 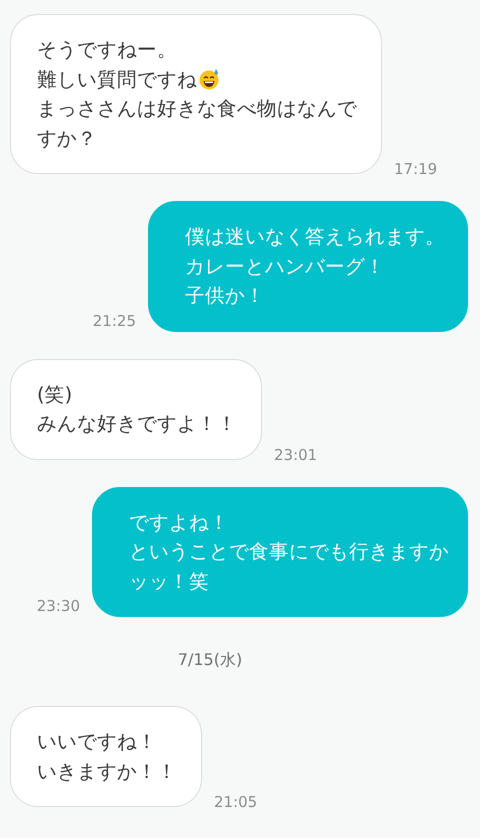 What do you see at coordinates (169, 581) in the screenshot?
I see `message-text: ッッ！笑` at bounding box center [169, 581].